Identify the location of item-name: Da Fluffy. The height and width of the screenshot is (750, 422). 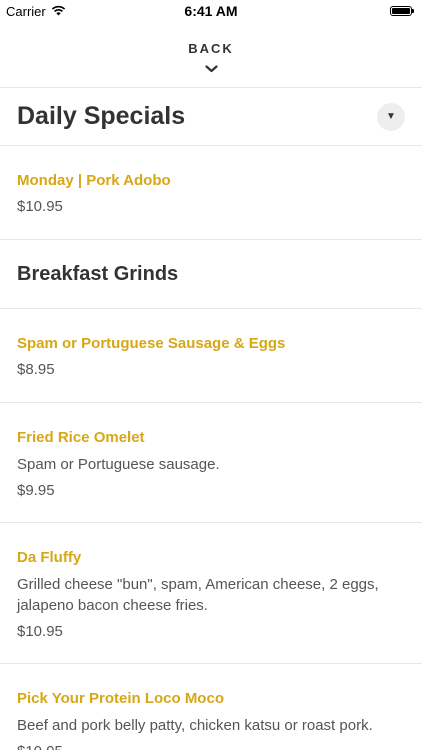
(49, 557).